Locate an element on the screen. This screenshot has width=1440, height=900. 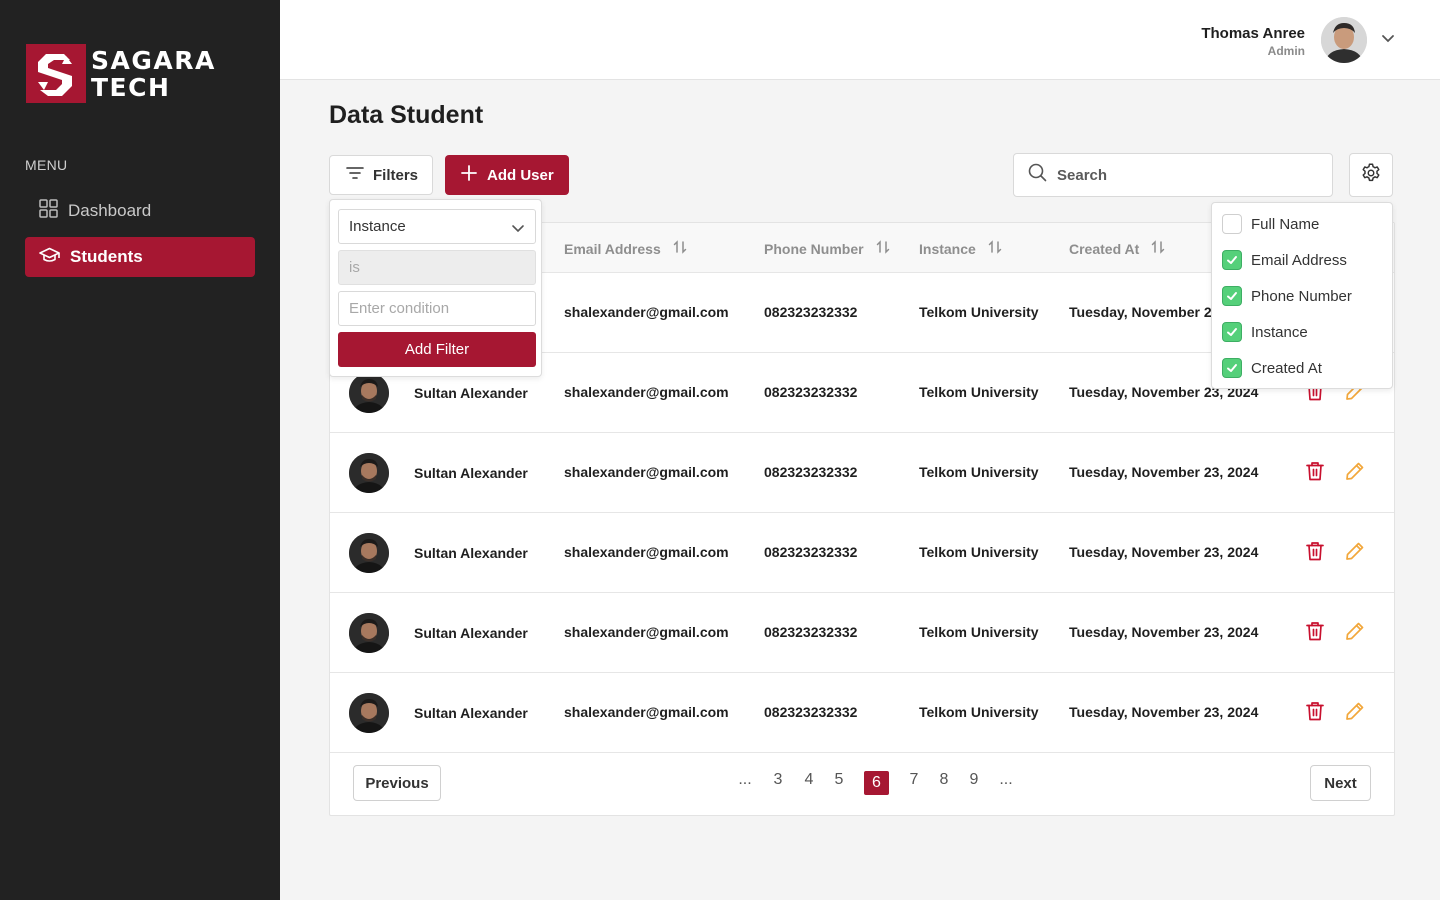
column-header-label: Instance is located at coordinates (947, 248).